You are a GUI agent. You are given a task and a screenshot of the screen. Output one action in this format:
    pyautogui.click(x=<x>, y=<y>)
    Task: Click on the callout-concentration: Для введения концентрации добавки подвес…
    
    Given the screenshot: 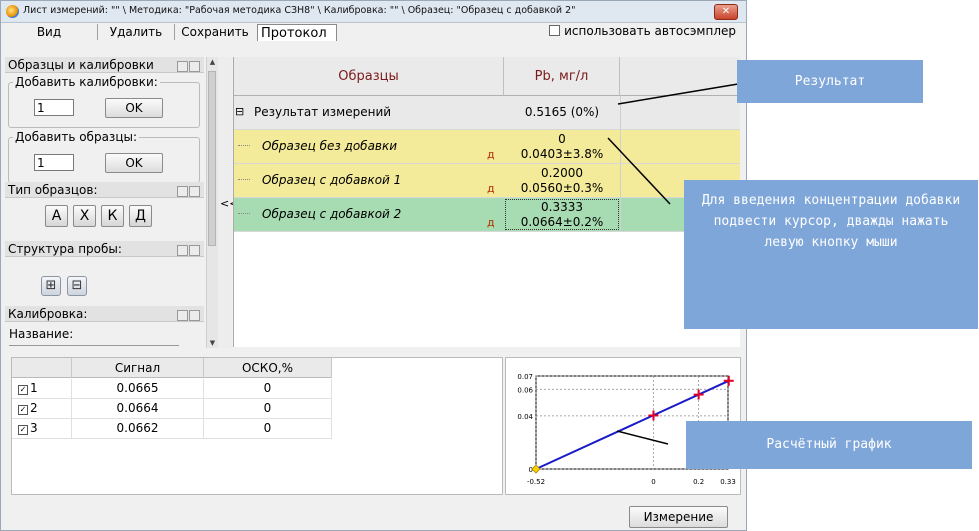 What is the action you would take?
    pyautogui.click(x=831, y=254)
    